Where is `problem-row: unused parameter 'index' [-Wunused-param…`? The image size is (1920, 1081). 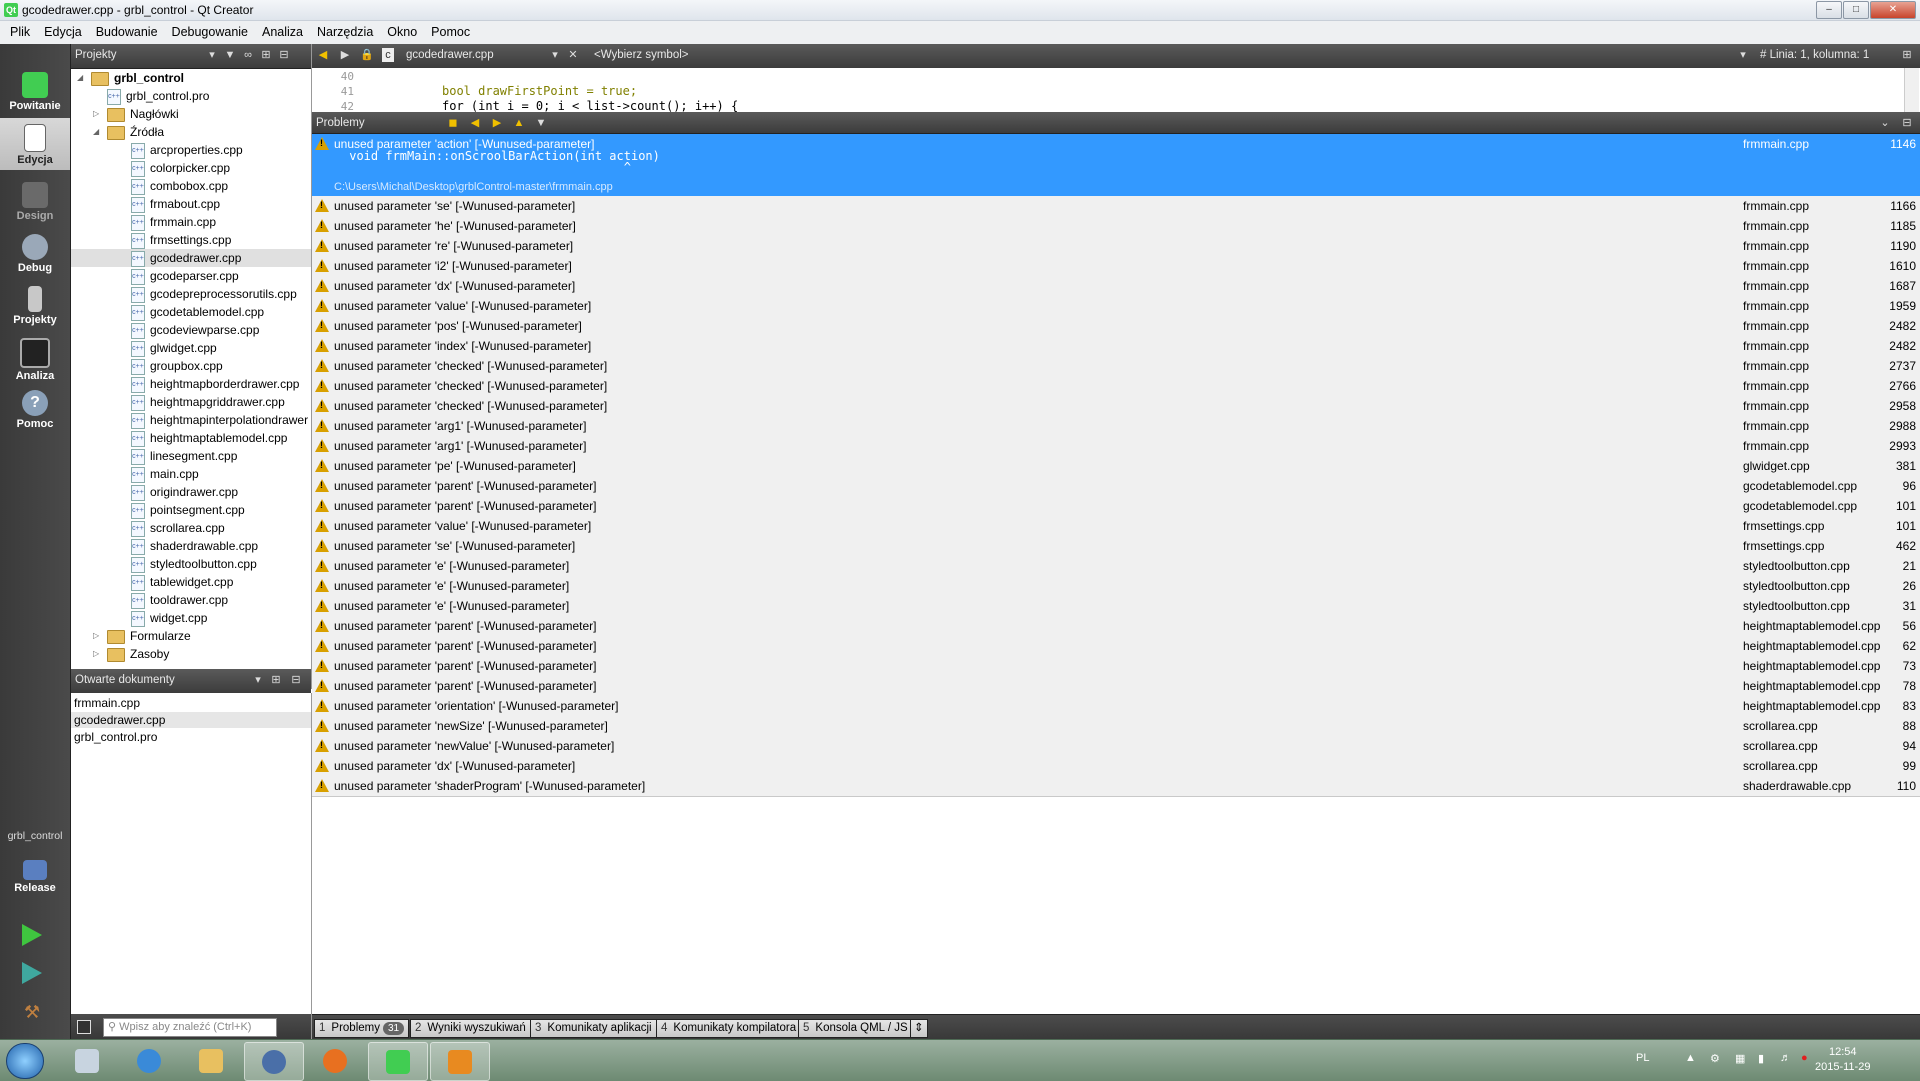 problem-row: unused parameter 'index' [-Wunused-param… is located at coordinates (1116, 346).